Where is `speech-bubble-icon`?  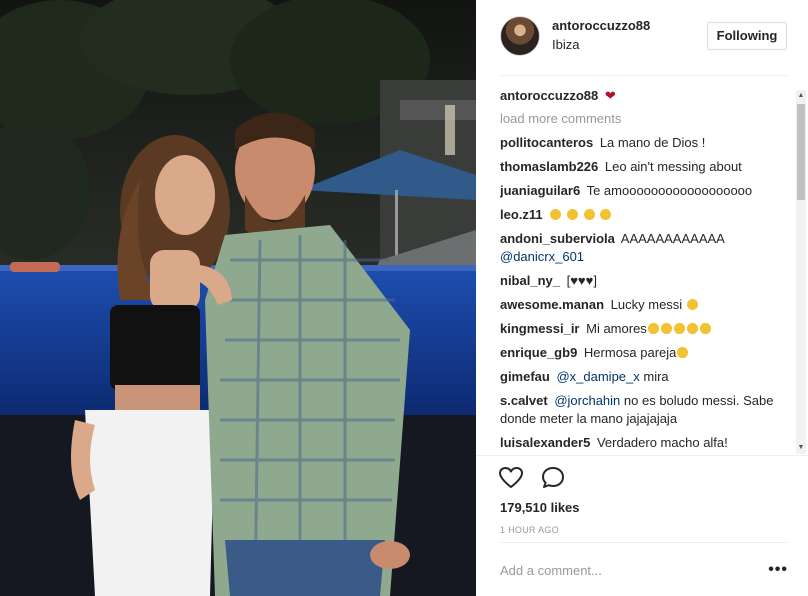
speech-bubble-icon is located at coordinates (553, 478).